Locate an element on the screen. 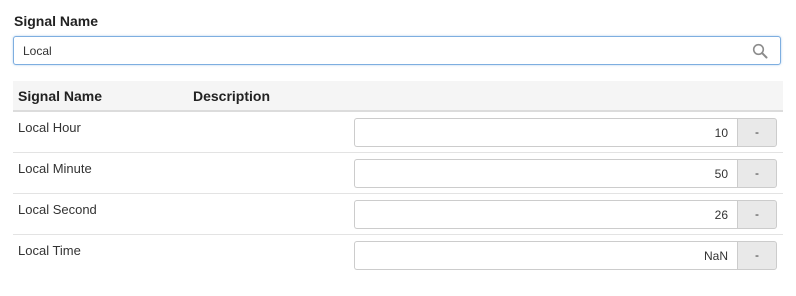  table-row: Local Hour 10 - is located at coordinates (398, 132).